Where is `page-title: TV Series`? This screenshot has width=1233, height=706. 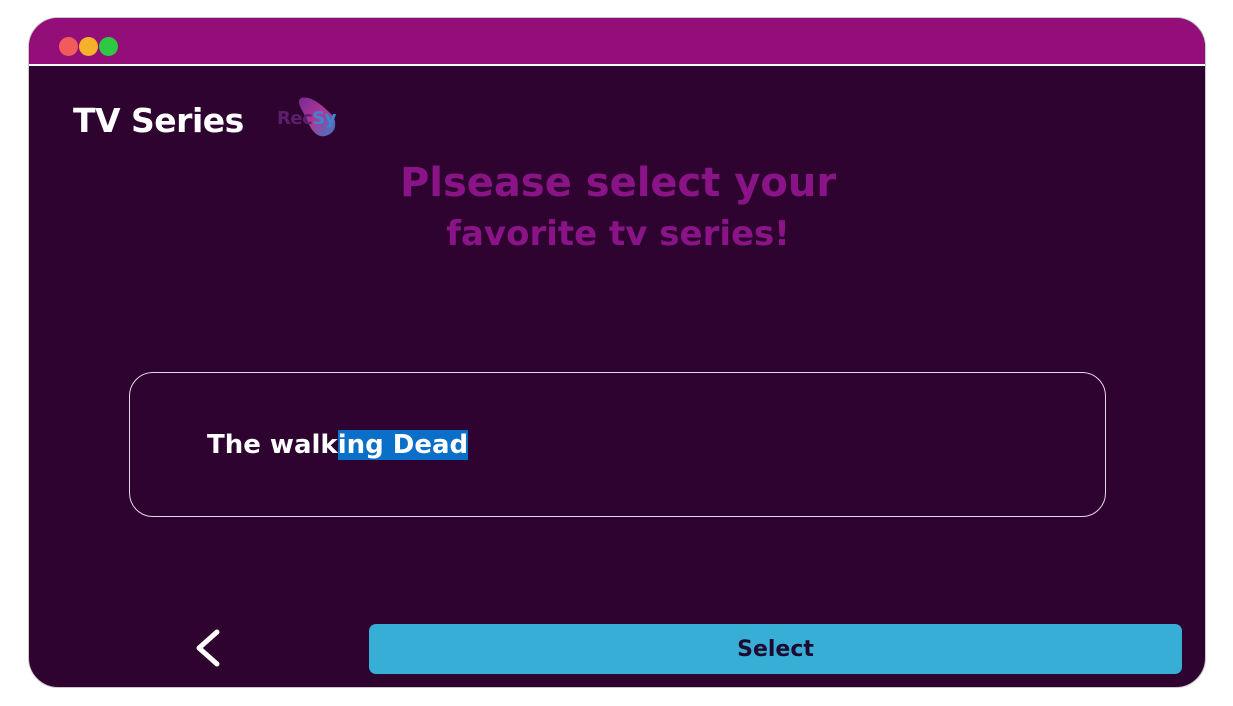
page-title: TV Series is located at coordinates (158, 120).